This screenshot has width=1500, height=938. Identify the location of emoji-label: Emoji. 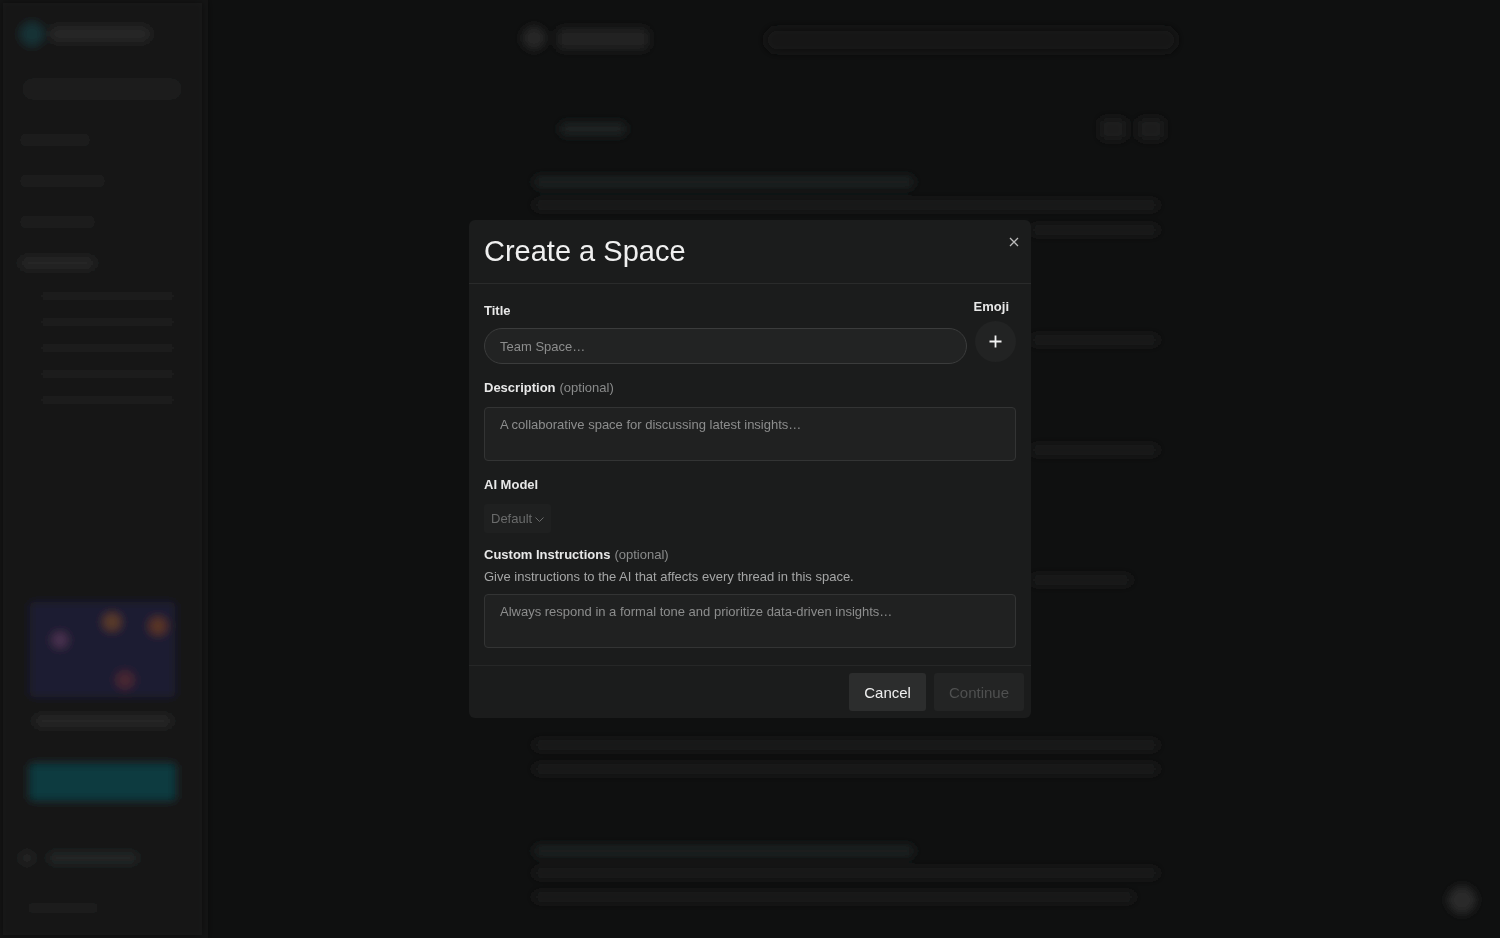
(991, 307).